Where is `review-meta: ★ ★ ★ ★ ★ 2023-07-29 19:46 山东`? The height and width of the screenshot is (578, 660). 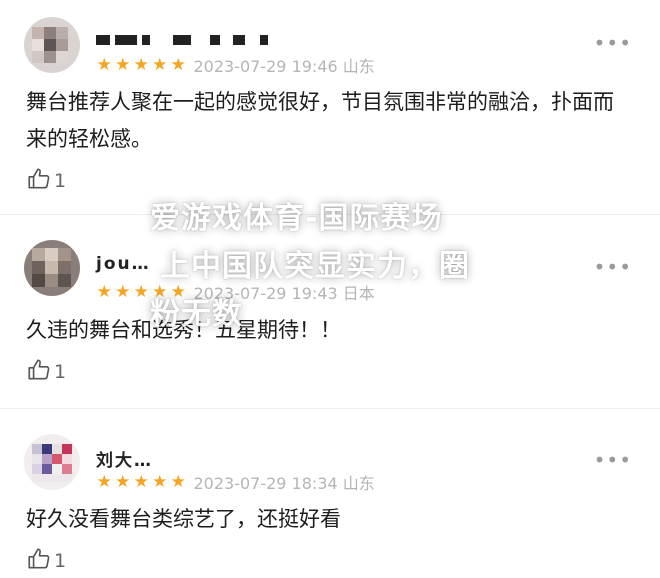
review-meta: ★ ★ ★ ★ ★ 2023-07-29 19:46 山东 is located at coordinates (235, 65).